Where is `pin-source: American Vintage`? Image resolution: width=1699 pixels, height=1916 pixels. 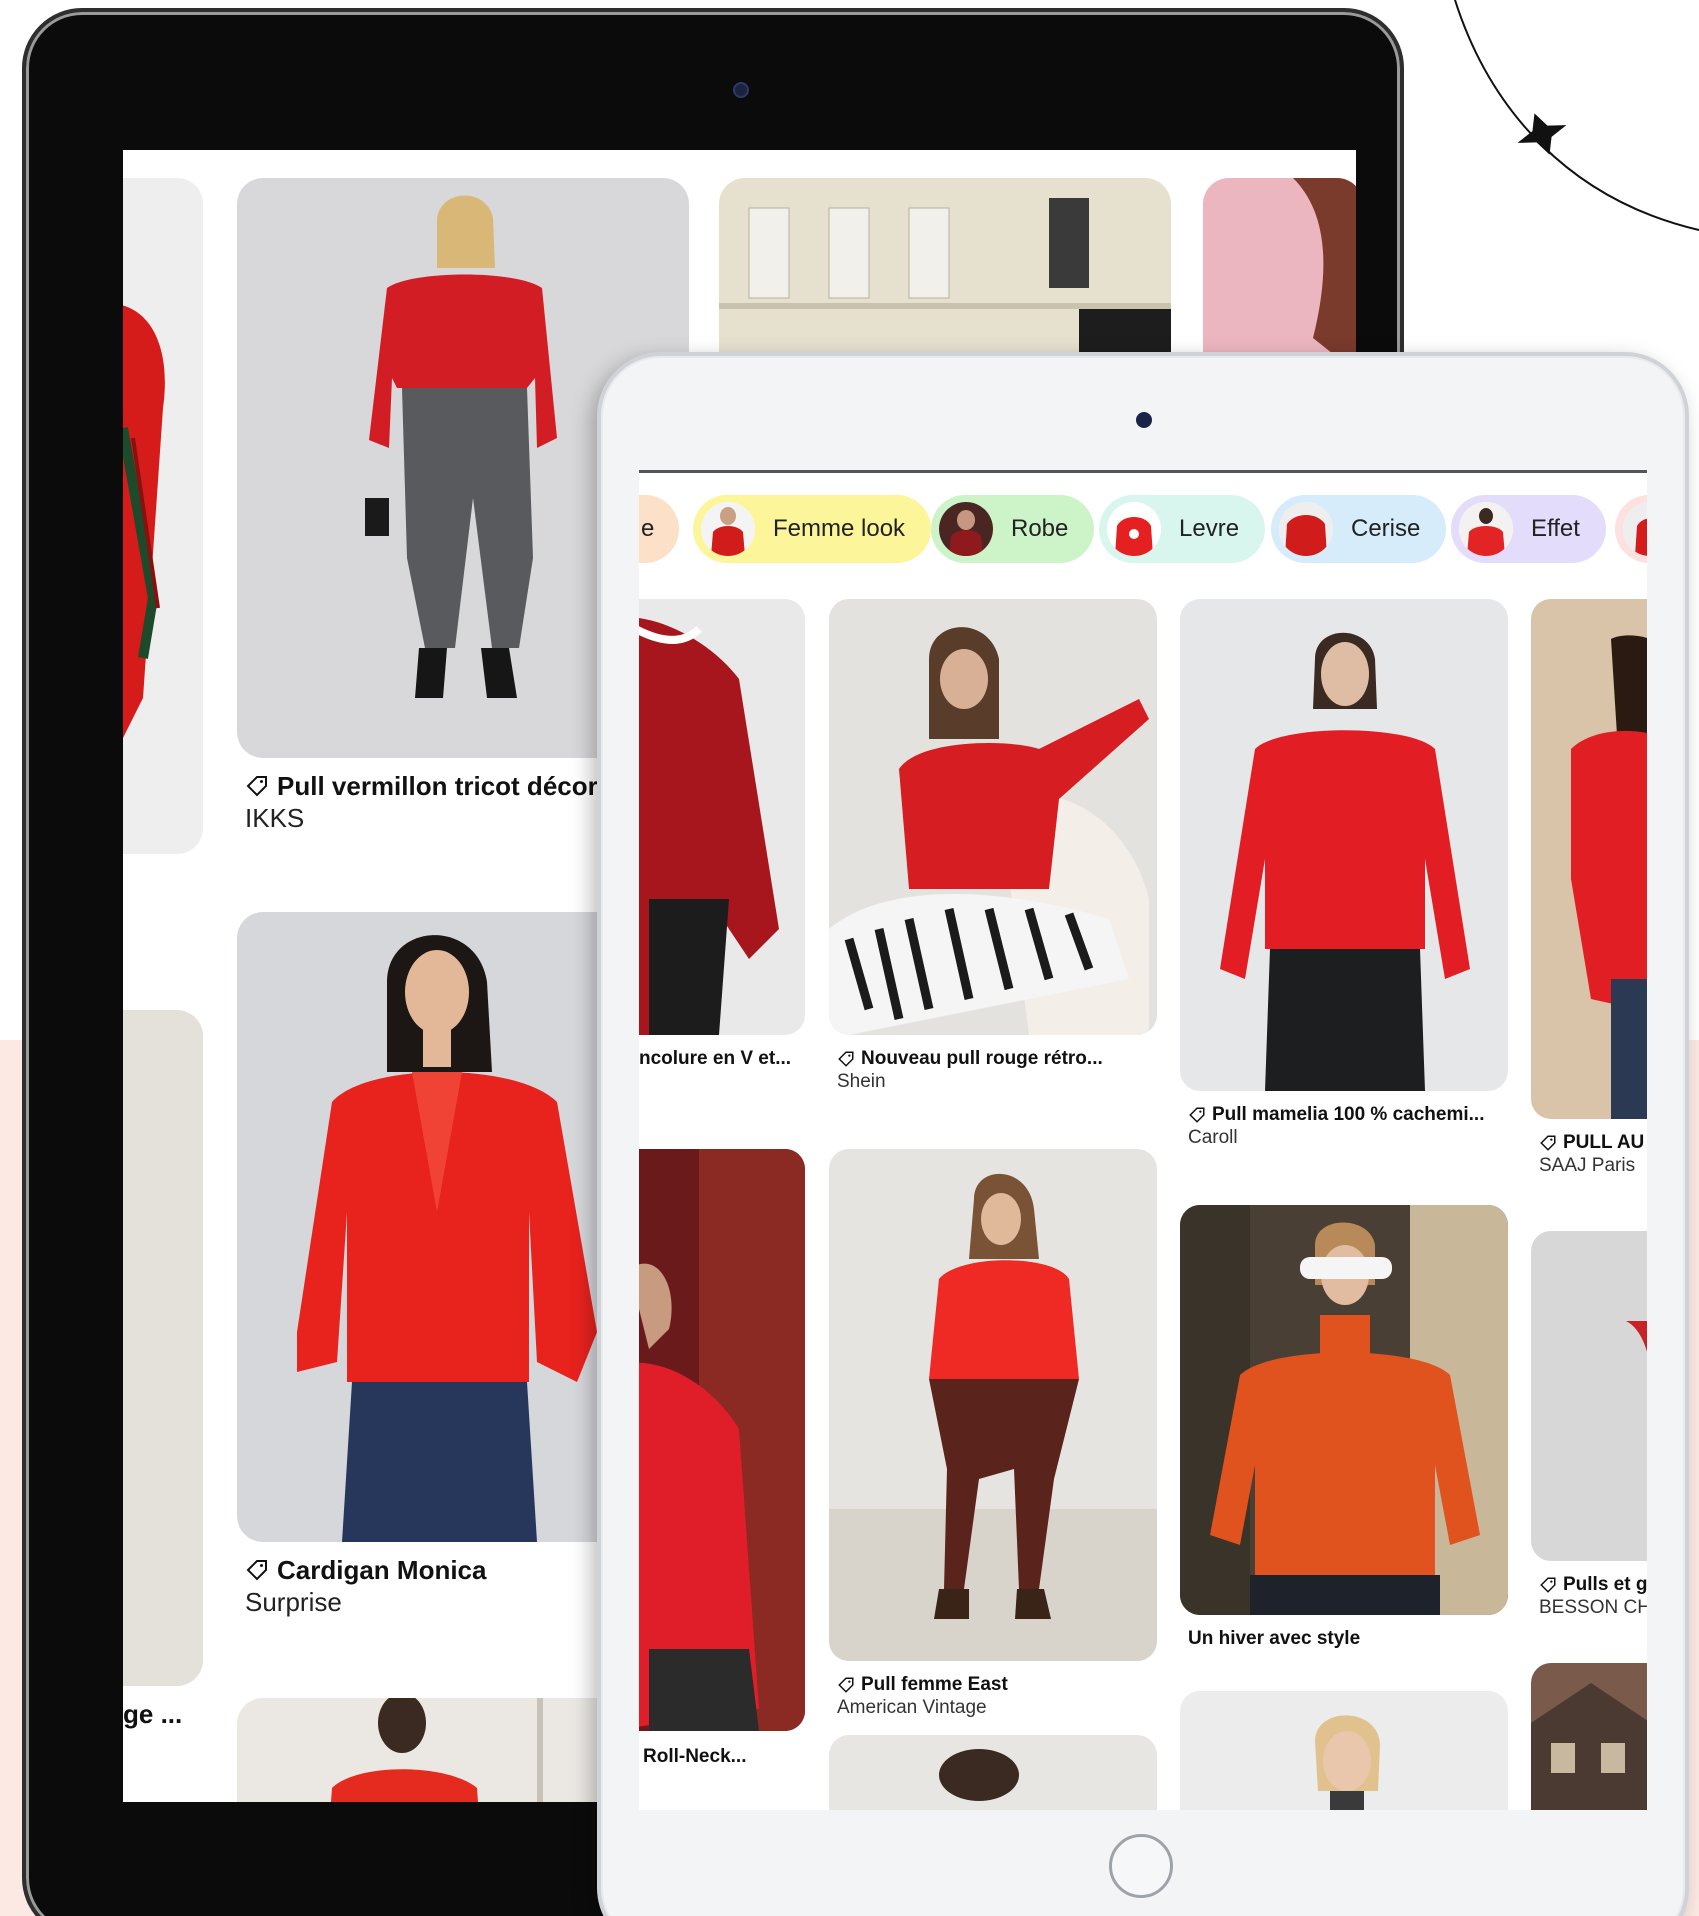 pin-source: American Vintage is located at coordinates (997, 1707).